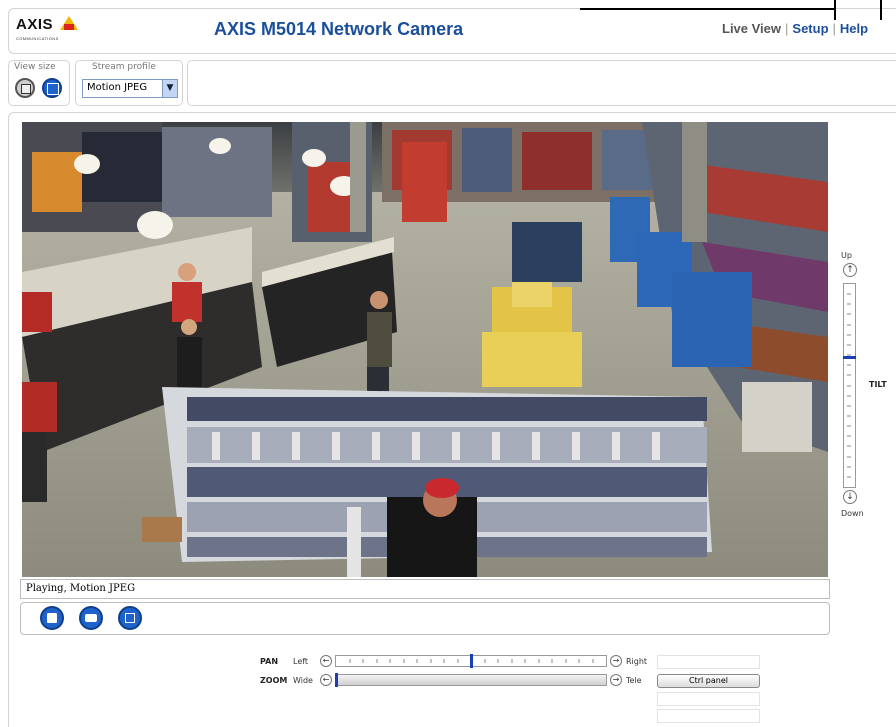  I want to click on zoom-wide-label: Wide, so click(303, 680).